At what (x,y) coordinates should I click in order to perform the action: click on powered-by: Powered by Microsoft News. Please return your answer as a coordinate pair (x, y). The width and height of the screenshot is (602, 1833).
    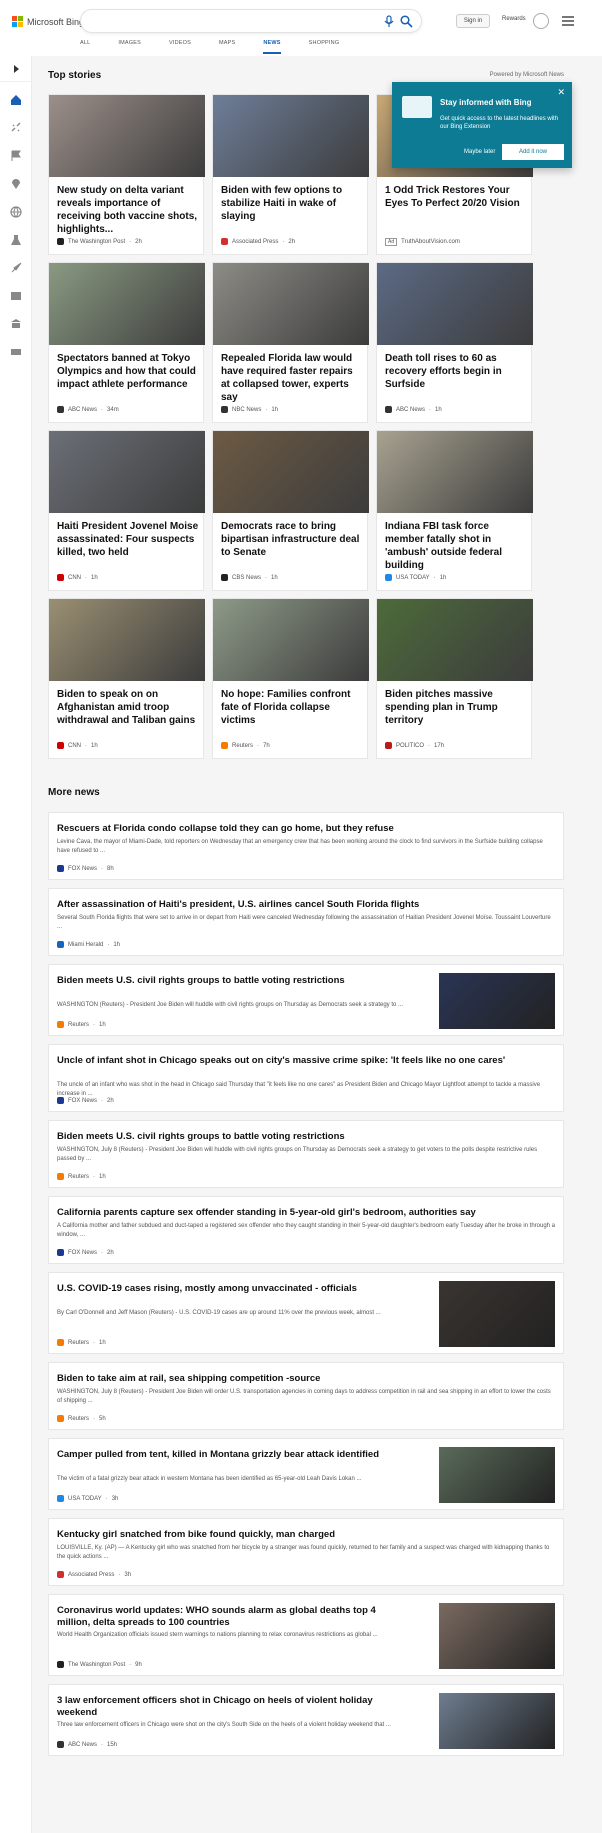
    Looking at the image, I should click on (527, 75).